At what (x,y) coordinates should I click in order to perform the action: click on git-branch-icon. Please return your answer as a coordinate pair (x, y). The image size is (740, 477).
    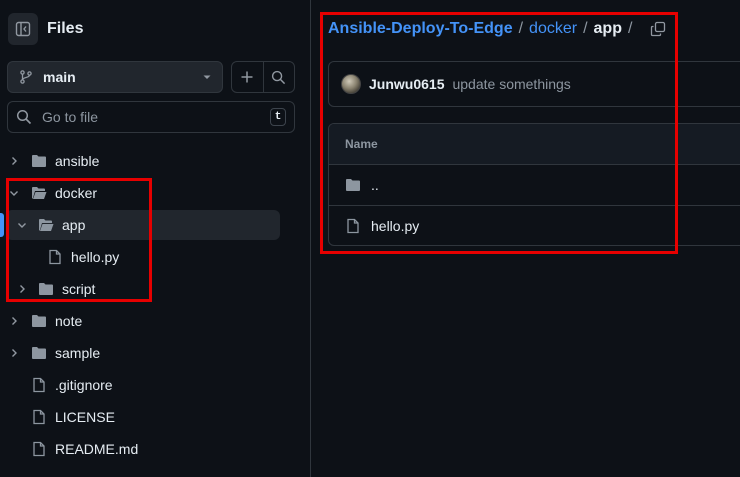
    Looking at the image, I should click on (26, 77).